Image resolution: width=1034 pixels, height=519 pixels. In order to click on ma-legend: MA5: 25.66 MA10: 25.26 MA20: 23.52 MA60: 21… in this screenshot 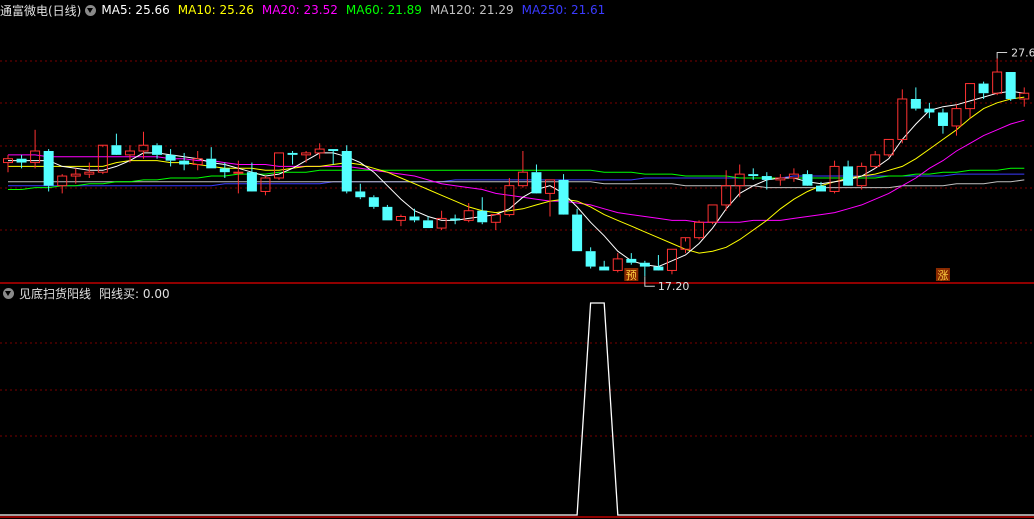, I will do `click(357, 10)`.